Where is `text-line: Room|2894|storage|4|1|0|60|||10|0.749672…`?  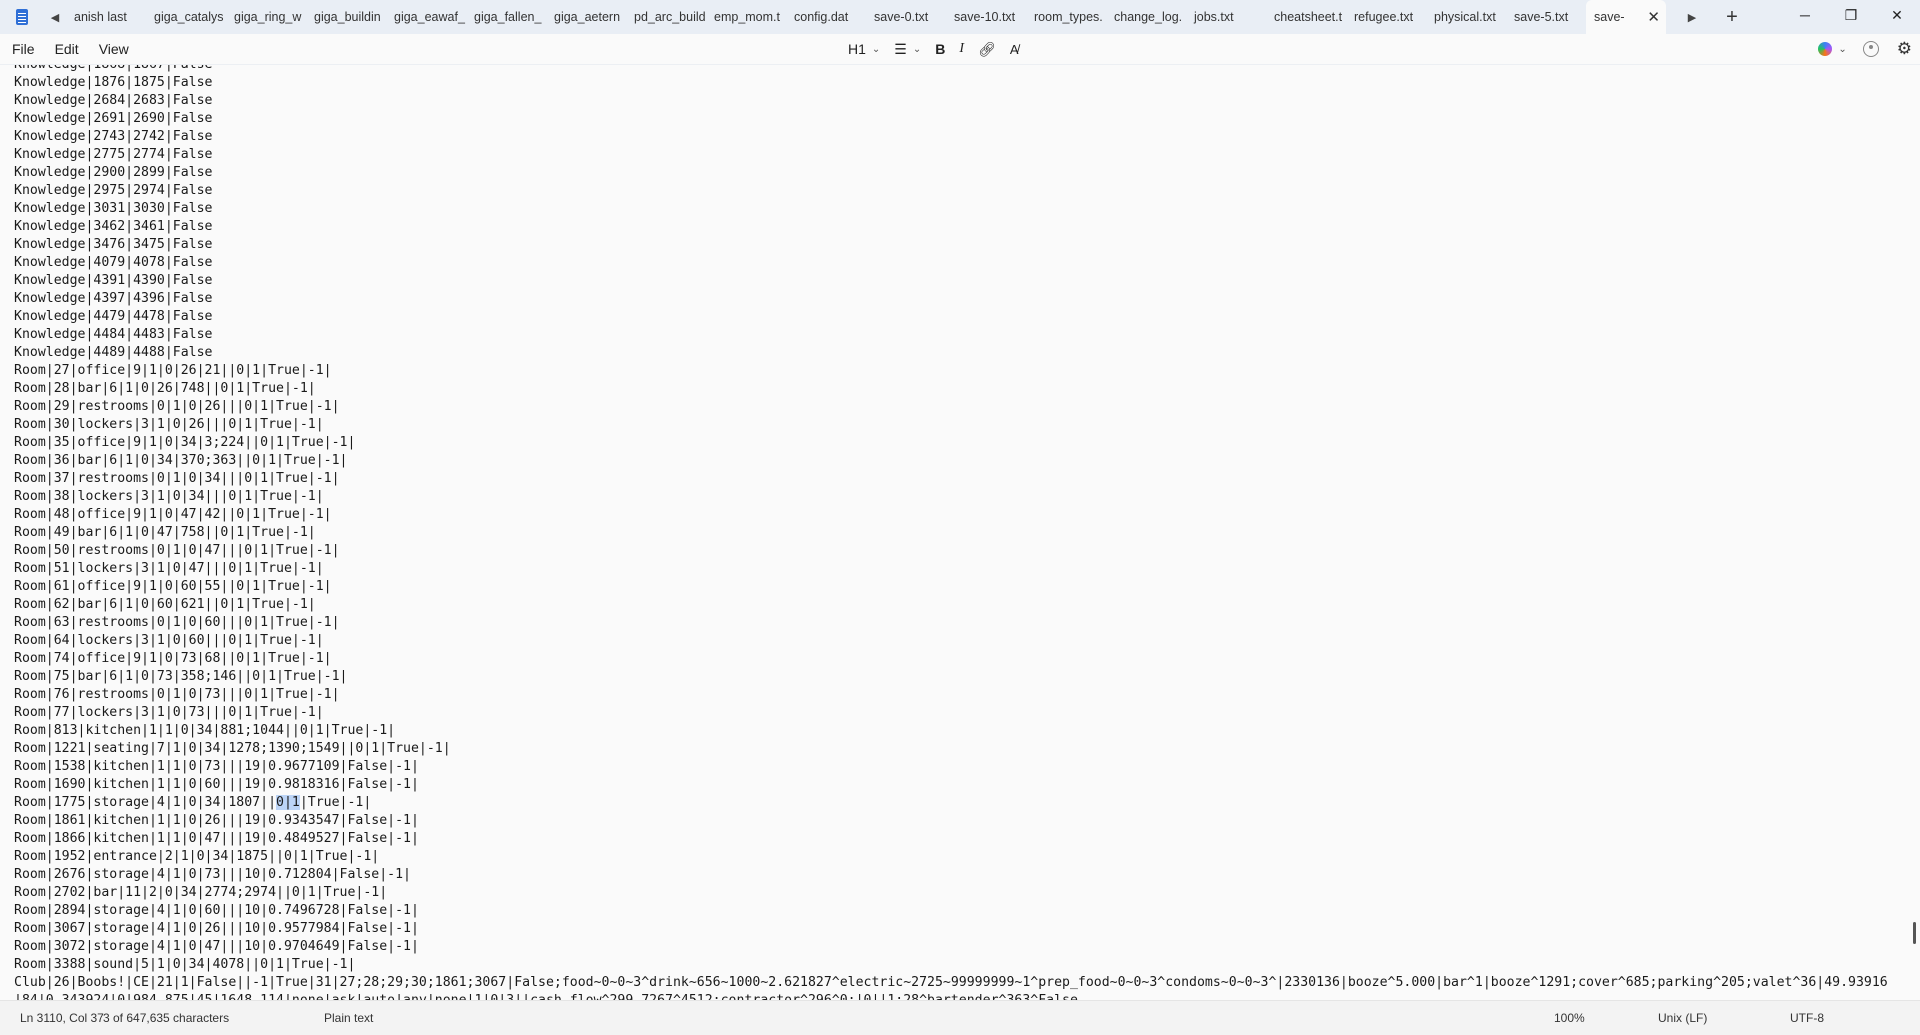 text-line: Room|2894|storage|4|1|0|60|||10|0.749672… is located at coordinates (216, 910).